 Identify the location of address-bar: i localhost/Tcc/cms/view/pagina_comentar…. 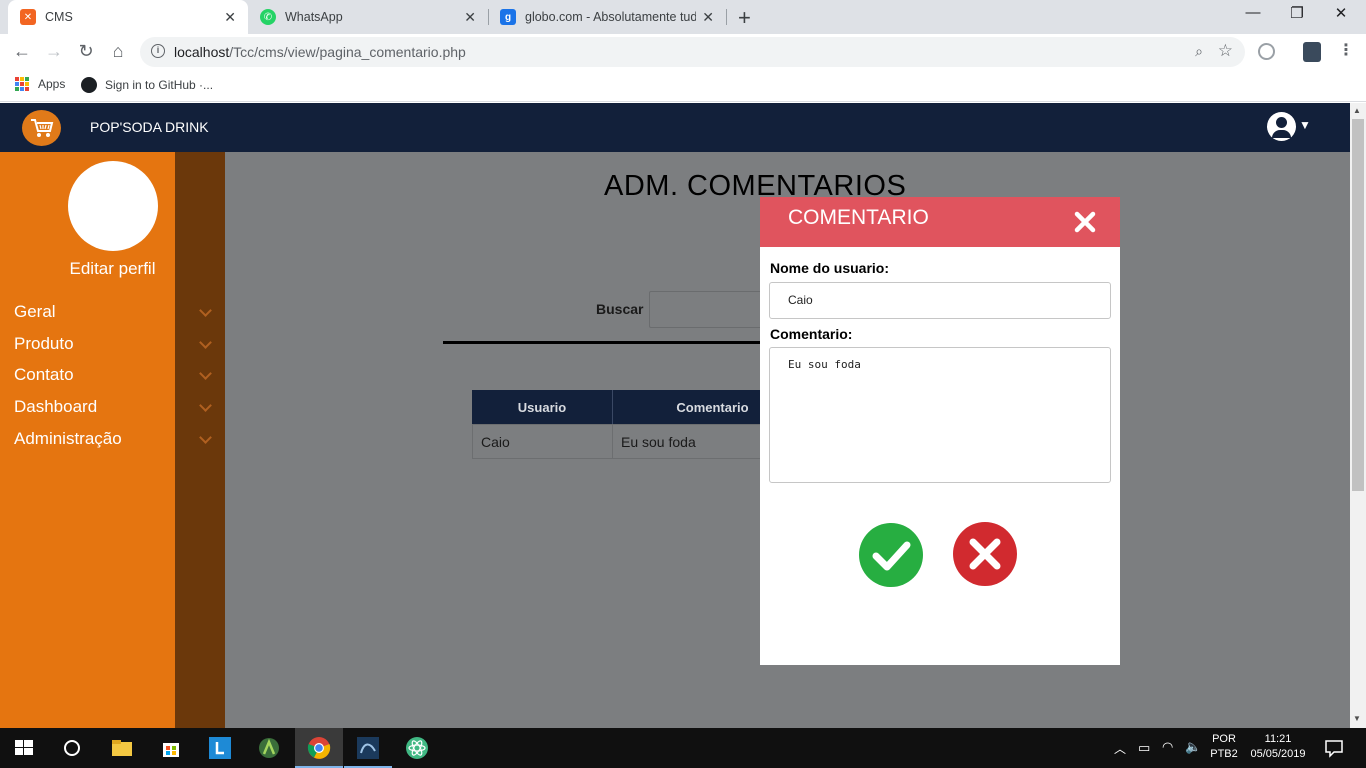
(692, 52).